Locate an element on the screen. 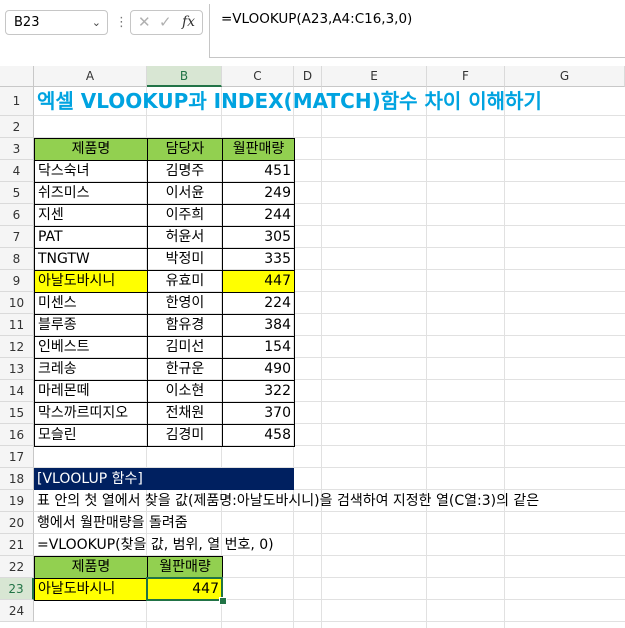  column-header-g: G is located at coordinates (565, 76).